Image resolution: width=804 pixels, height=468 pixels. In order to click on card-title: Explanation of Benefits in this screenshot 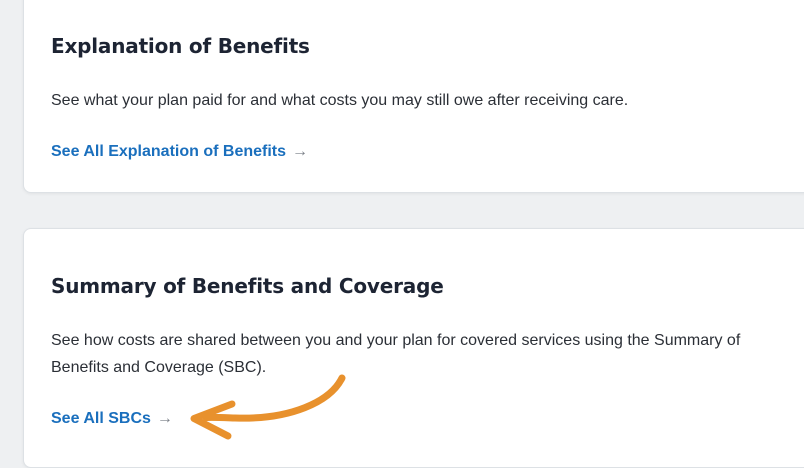, I will do `click(180, 46)`.